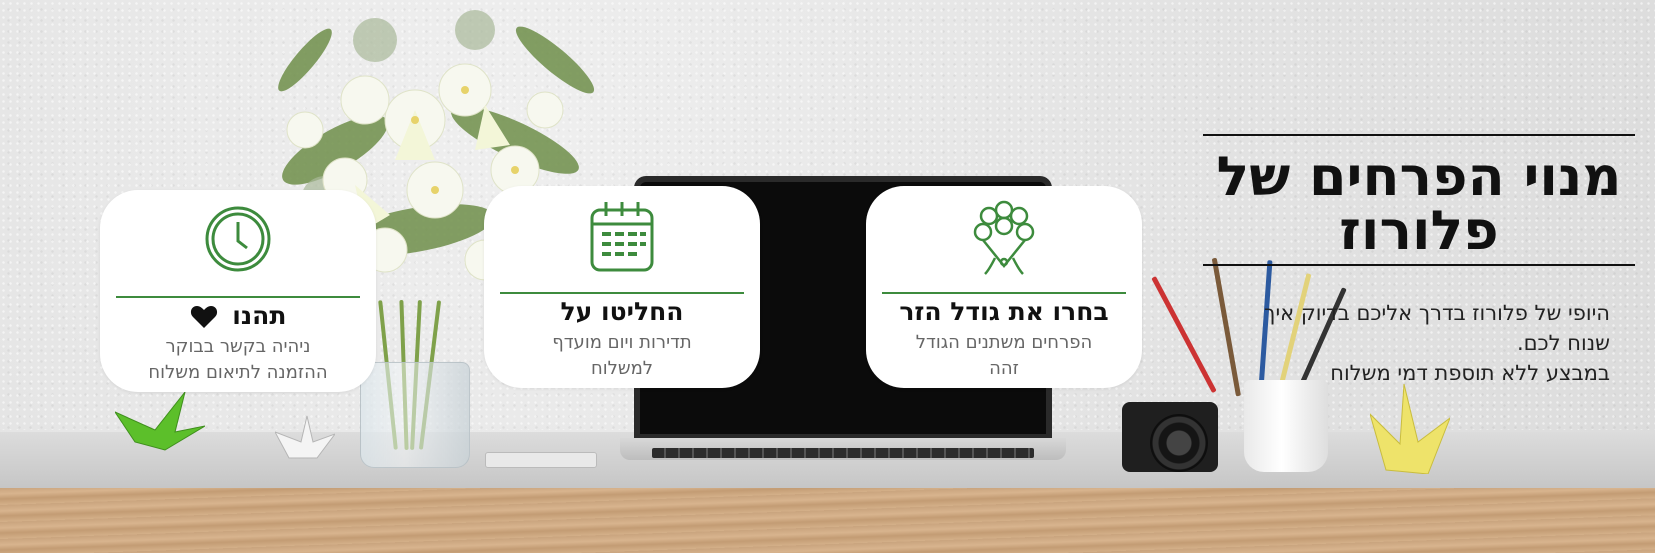 This screenshot has height=553, width=1655. What do you see at coordinates (541, 460) in the screenshot?
I see `smartphone` at bounding box center [541, 460].